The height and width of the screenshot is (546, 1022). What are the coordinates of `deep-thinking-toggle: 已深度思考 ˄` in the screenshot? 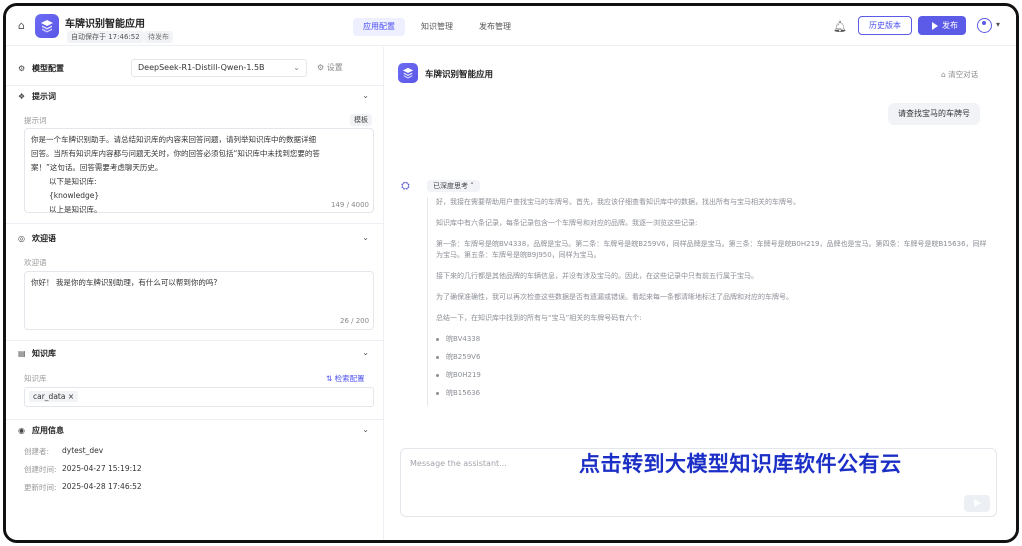 It's located at (453, 186).